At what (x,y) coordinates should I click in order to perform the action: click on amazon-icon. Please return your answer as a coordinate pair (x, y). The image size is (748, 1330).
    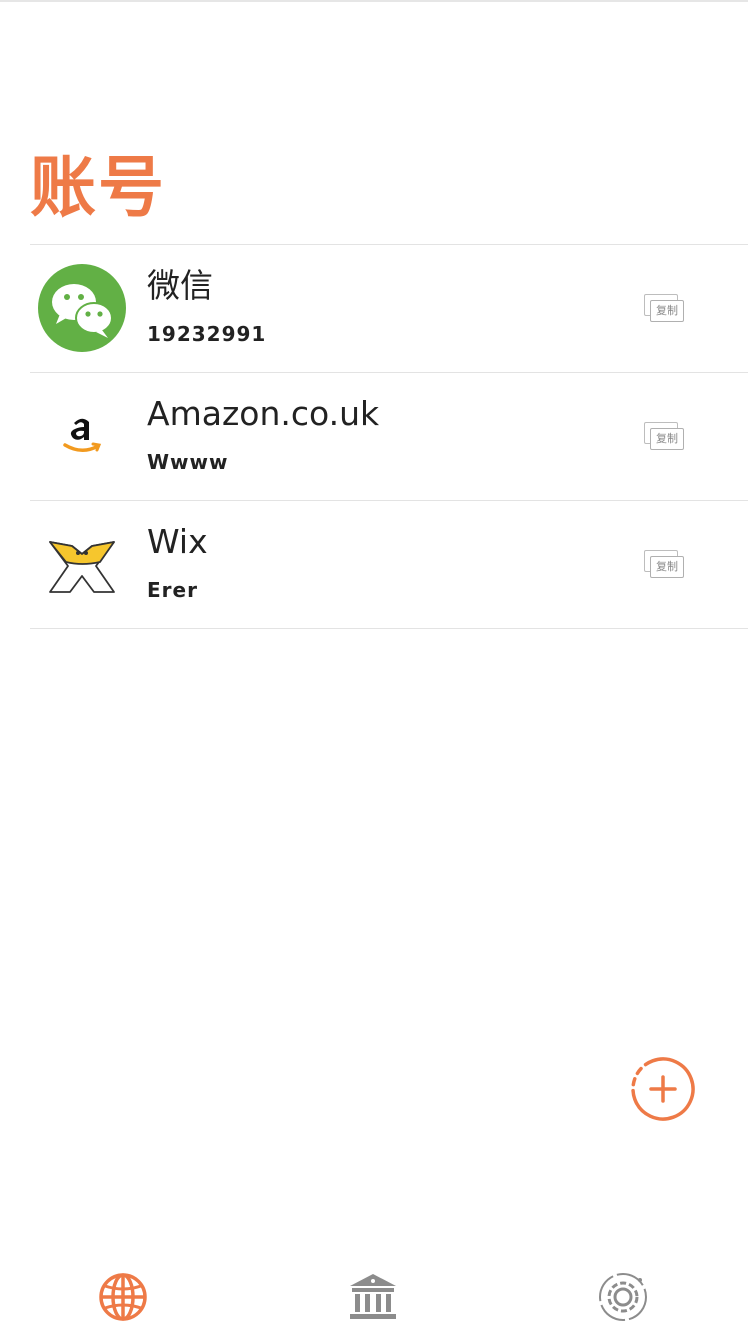
    Looking at the image, I should click on (82, 436).